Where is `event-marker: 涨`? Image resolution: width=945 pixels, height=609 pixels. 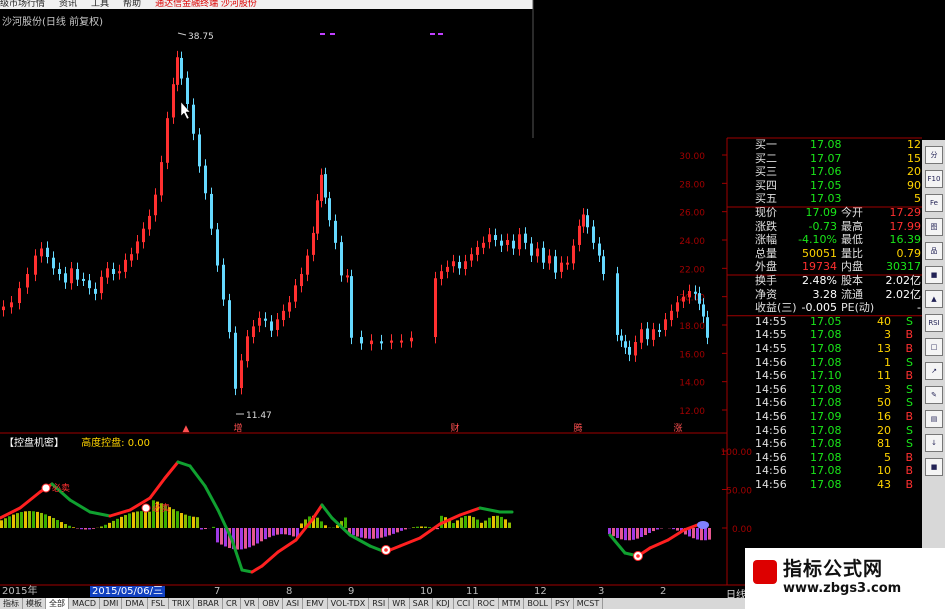 event-marker: 涨 is located at coordinates (677, 428).